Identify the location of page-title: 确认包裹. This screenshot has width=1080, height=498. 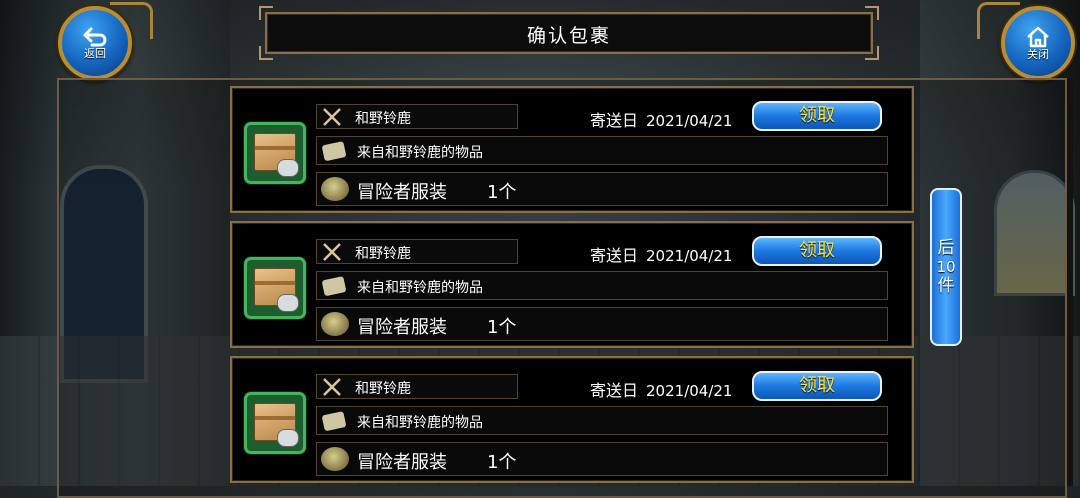
(568, 36).